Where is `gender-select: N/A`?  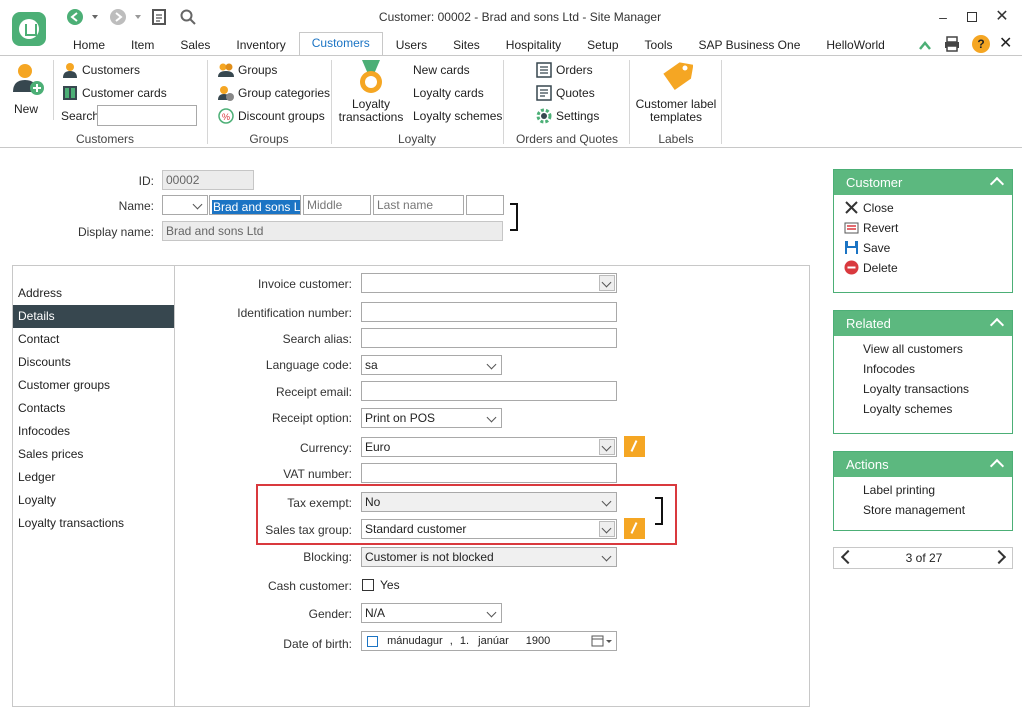
gender-select: N/A is located at coordinates (431, 613).